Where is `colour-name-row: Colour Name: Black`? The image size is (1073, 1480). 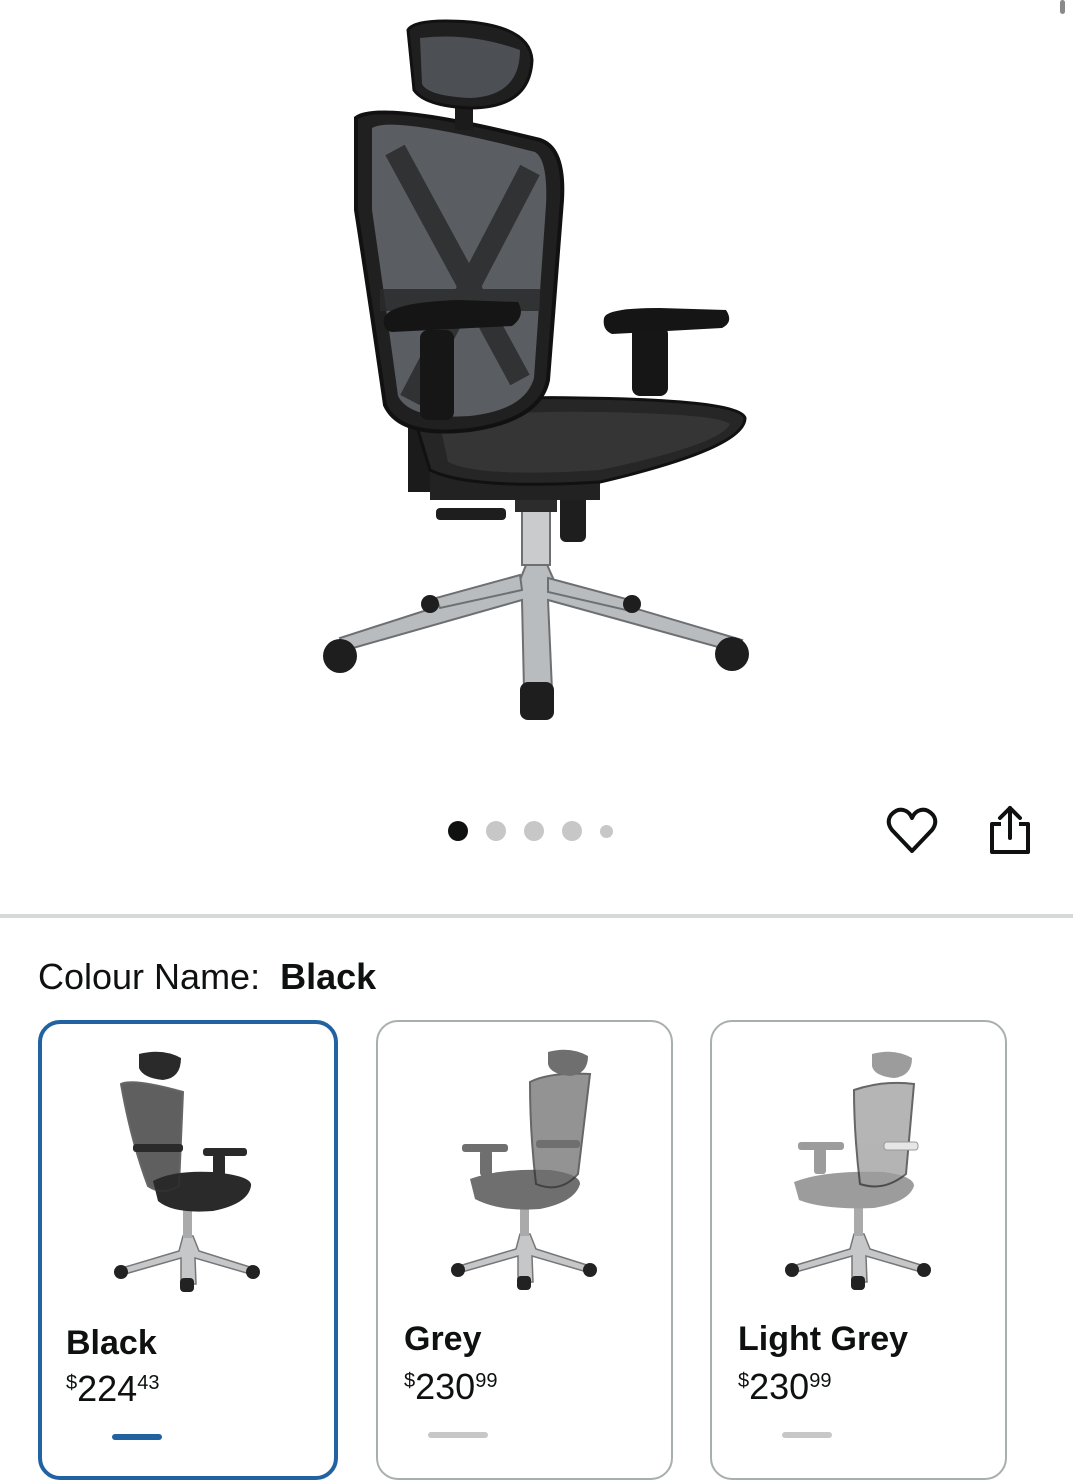 colour-name-row: Colour Name: Black is located at coordinates (207, 977).